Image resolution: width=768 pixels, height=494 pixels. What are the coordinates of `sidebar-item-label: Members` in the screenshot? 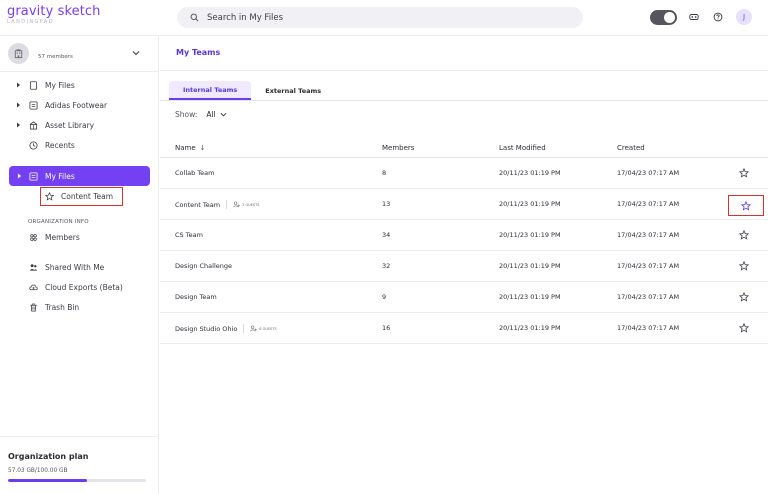 It's located at (62, 237).